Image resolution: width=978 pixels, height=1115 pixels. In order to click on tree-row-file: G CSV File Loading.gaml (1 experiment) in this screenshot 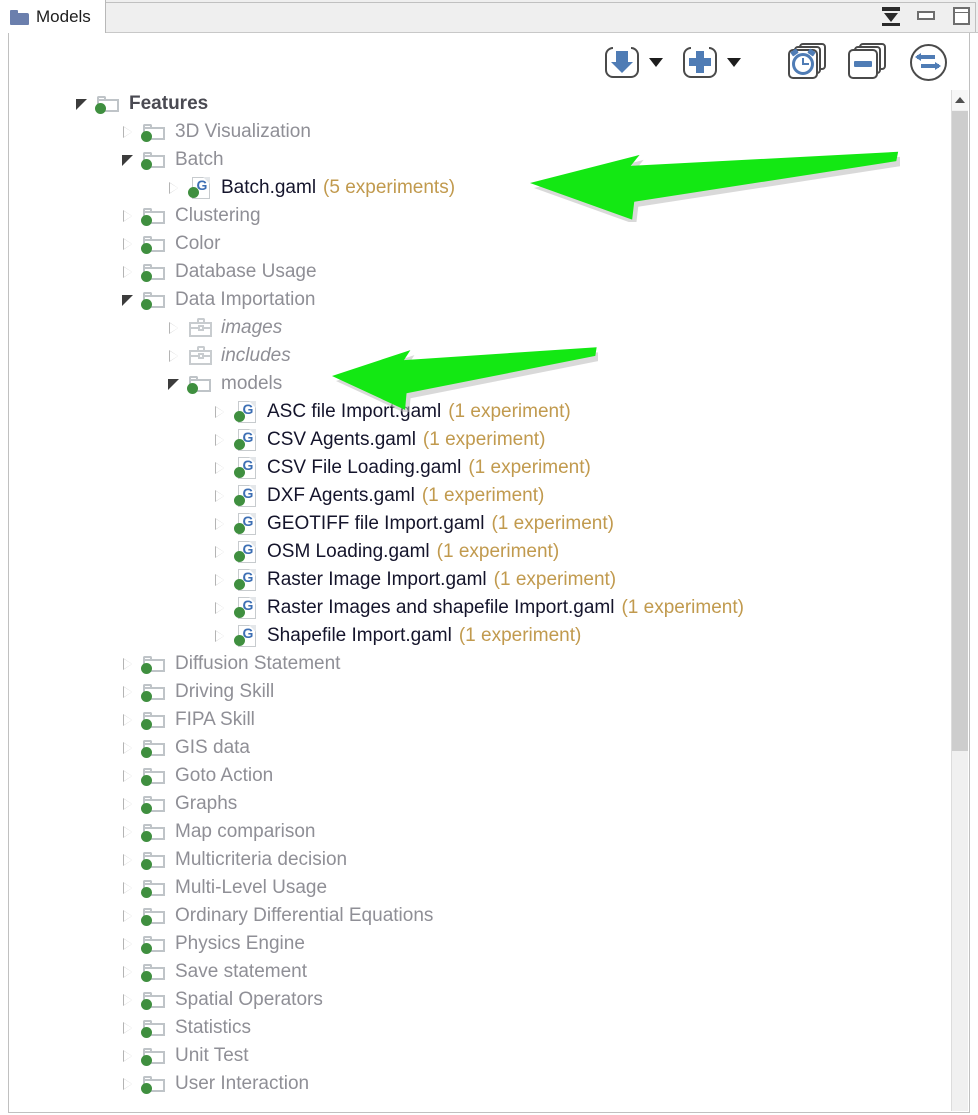, I will do `click(480, 468)`.